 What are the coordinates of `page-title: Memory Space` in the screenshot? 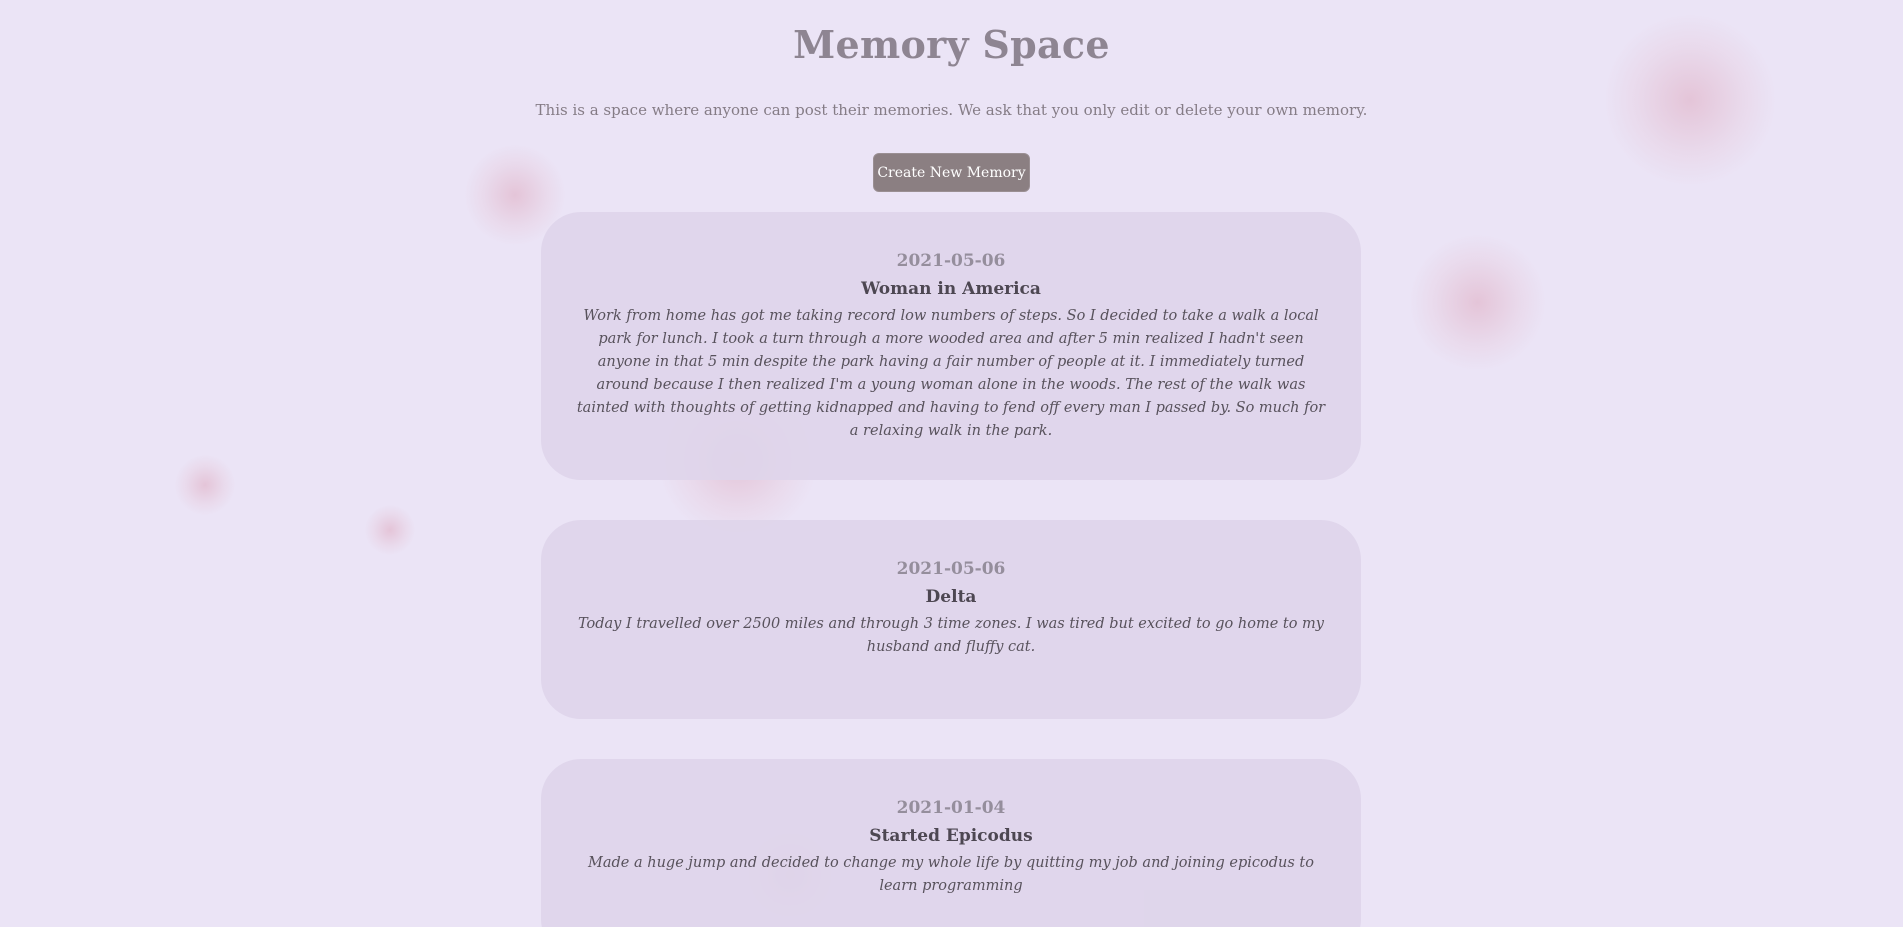 It's located at (951, 44).